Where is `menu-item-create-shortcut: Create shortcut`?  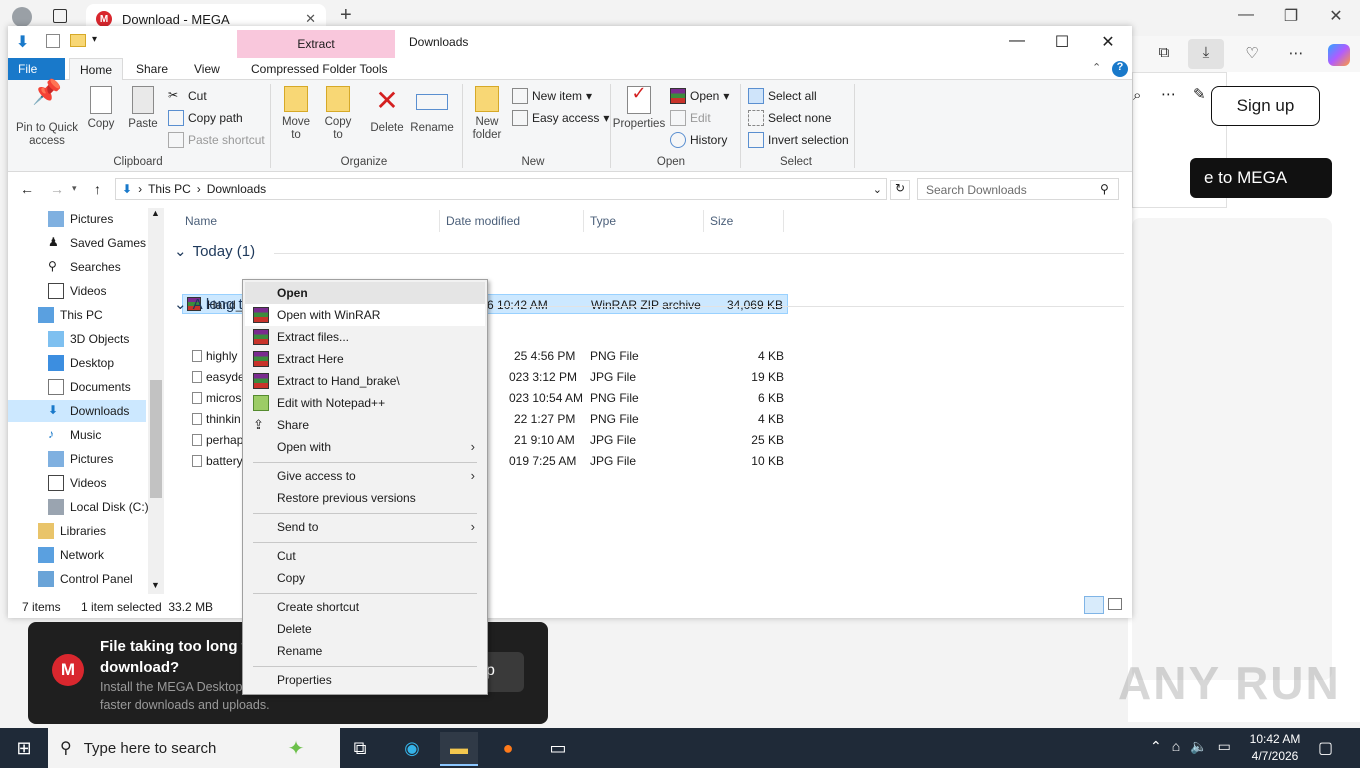 menu-item-create-shortcut: Create shortcut is located at coordinates (365, 607).